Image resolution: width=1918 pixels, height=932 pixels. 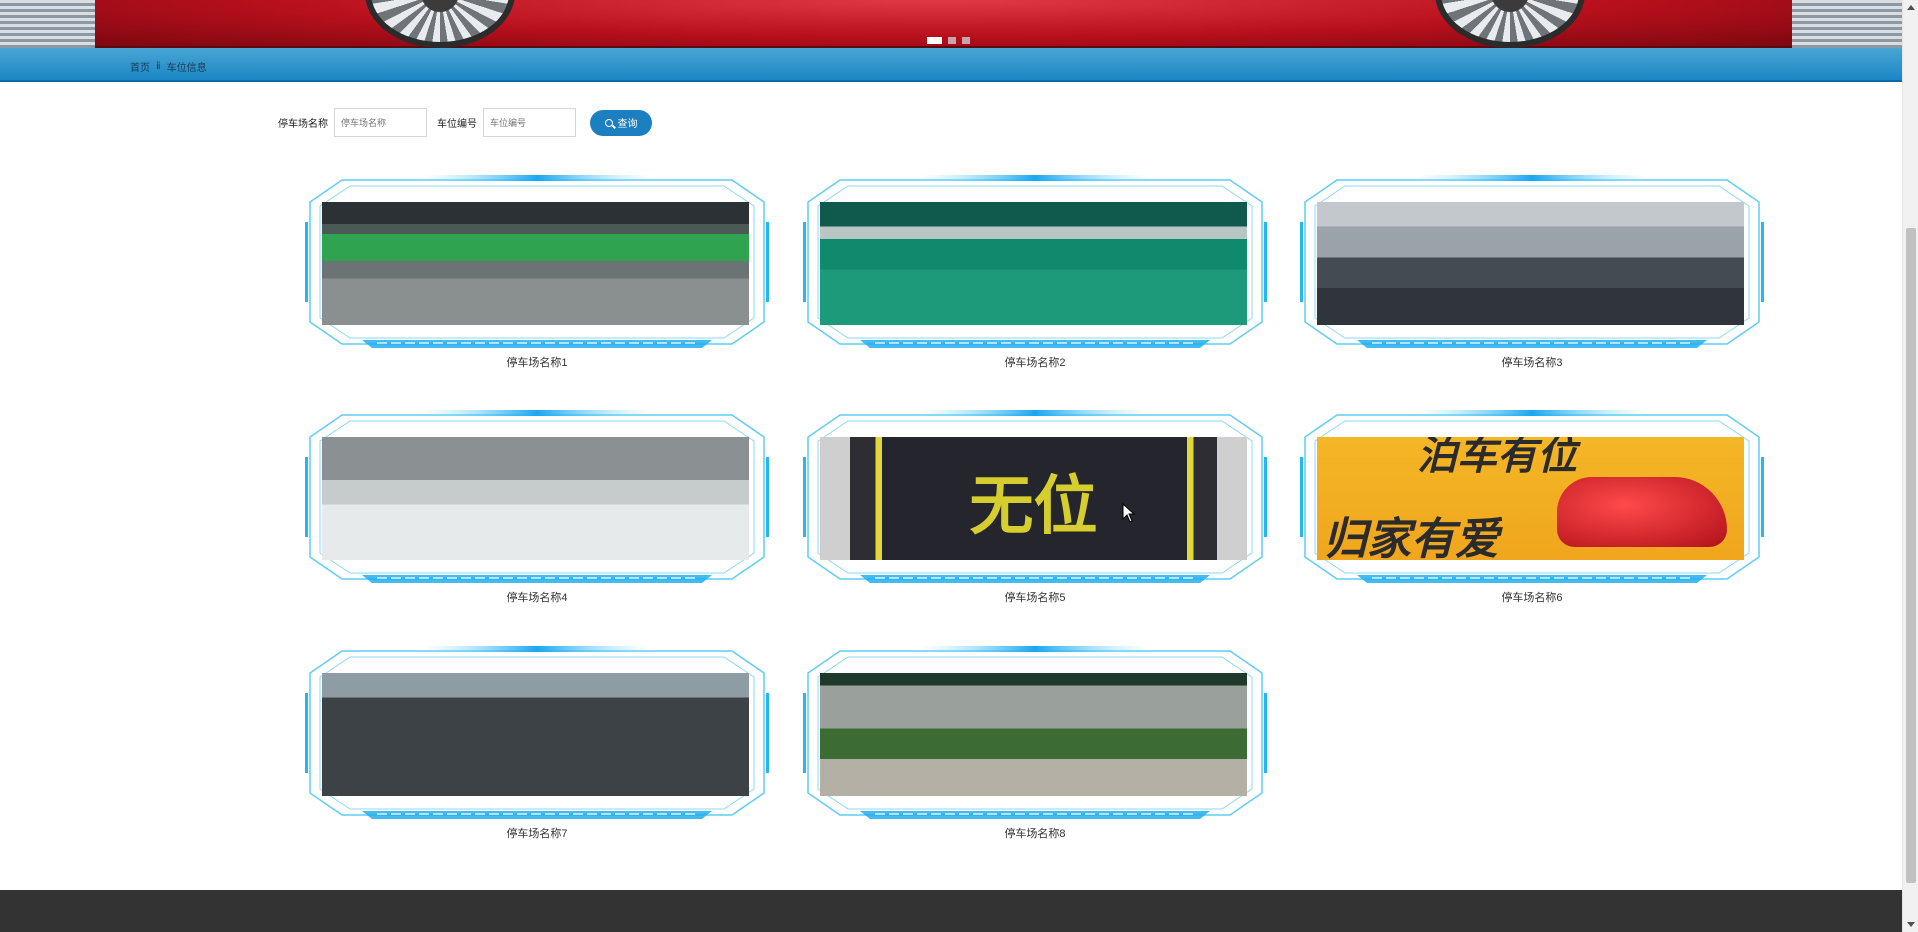 What do you see at coordinates (1532, 597) in the screenshot?
I see `parking-card-label: 停车场名称6` at bounding box center [1532, 597].